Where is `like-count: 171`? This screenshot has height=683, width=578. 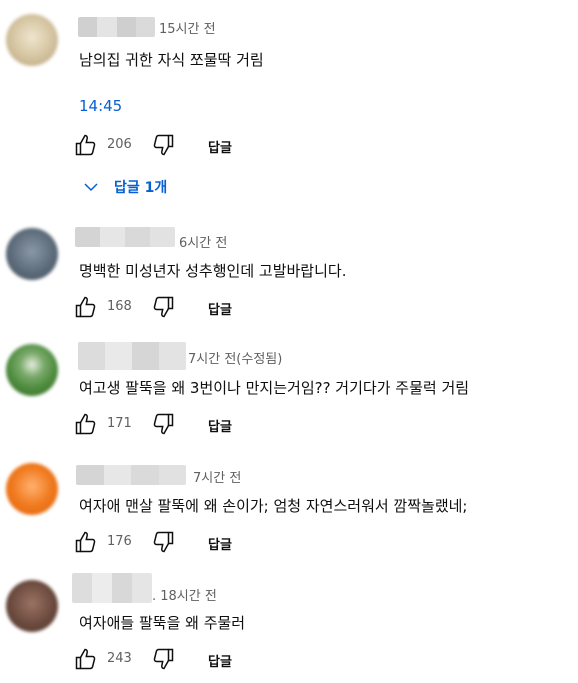
like-count: 171 is located at coordinates (119, 423).